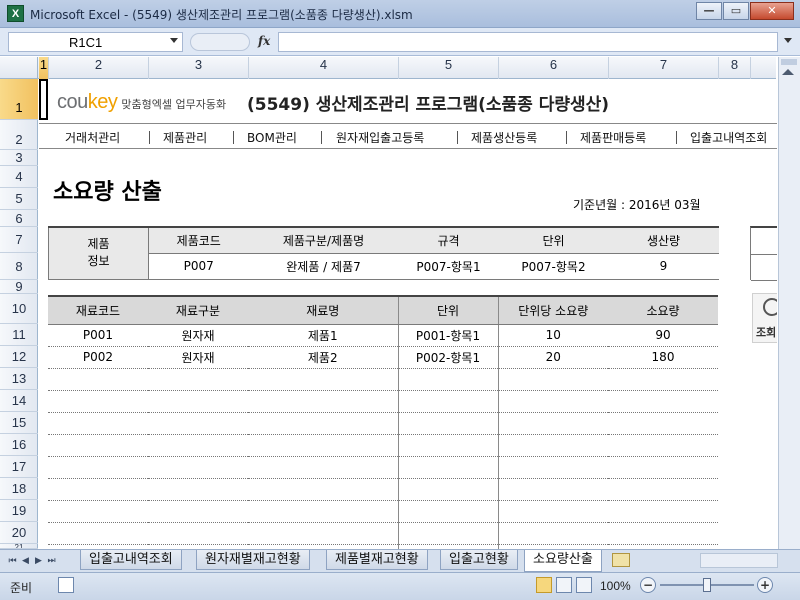 This screenshot has height=600, width=800. What do you see at coordinates (44, 68) in the screenshot?
I see `column-header-1: 1` at bounding box center [44, 68].